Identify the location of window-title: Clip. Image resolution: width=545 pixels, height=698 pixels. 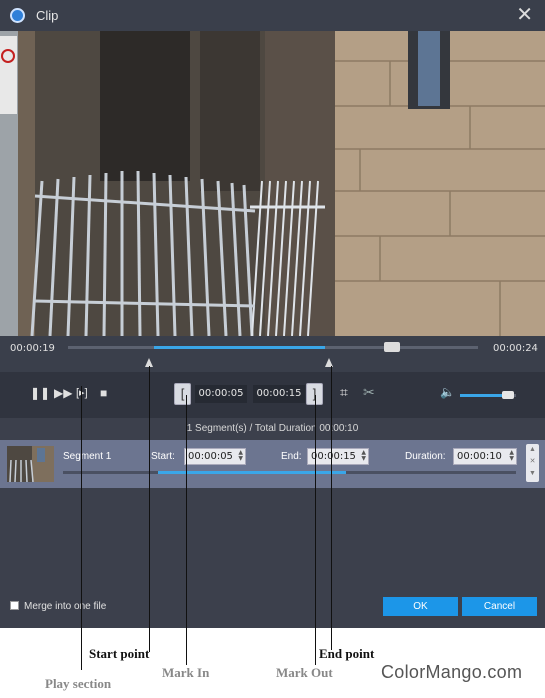
(47, 15).